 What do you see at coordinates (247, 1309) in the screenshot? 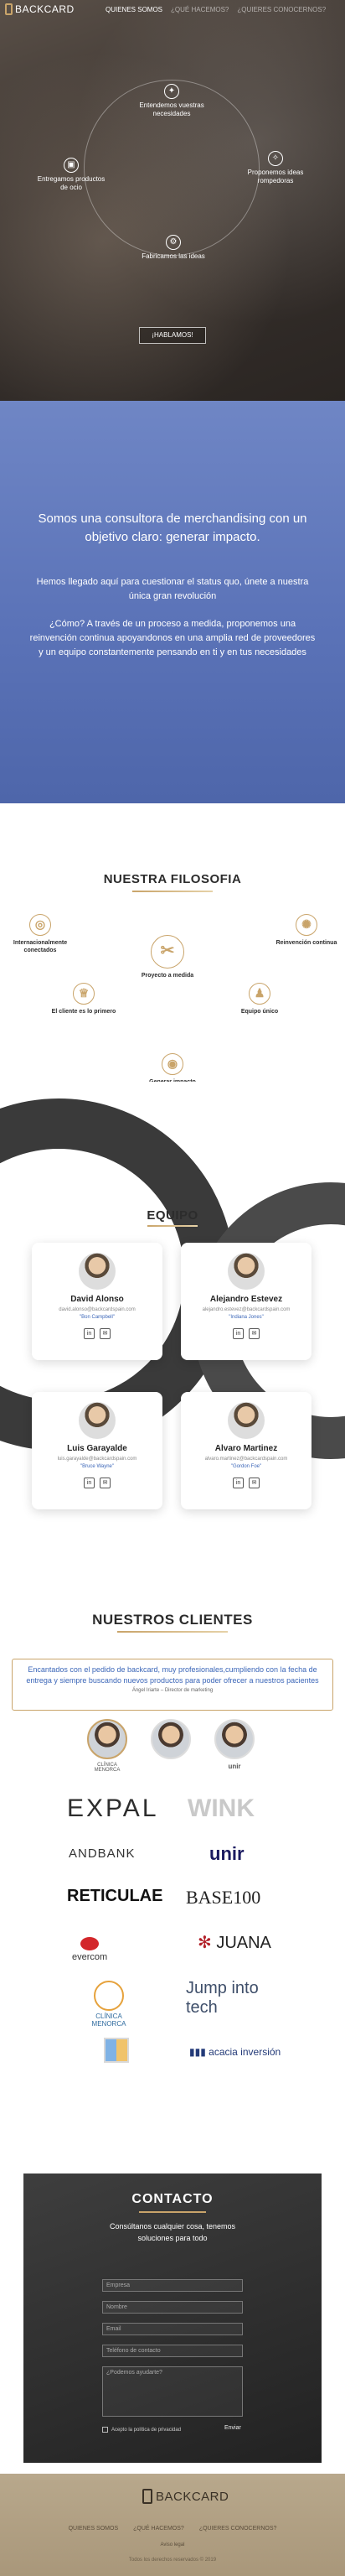
I see `member-email: alejandro.estevez@backcardspain.com` at bounding box center [247, 1309].